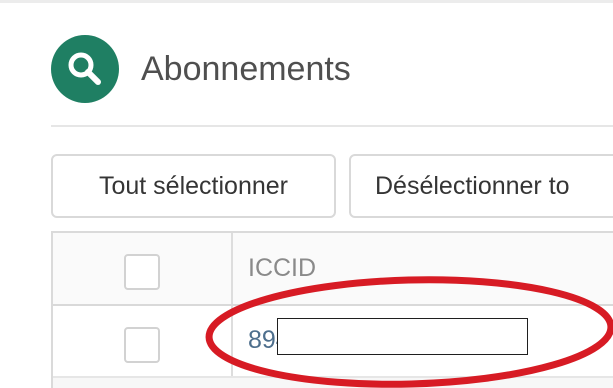 The width and height of the screenshot is (613, 388). Describe the element at coordinates (246, 69) in the screenshot. I see `page-title: Abonnements` at that location.